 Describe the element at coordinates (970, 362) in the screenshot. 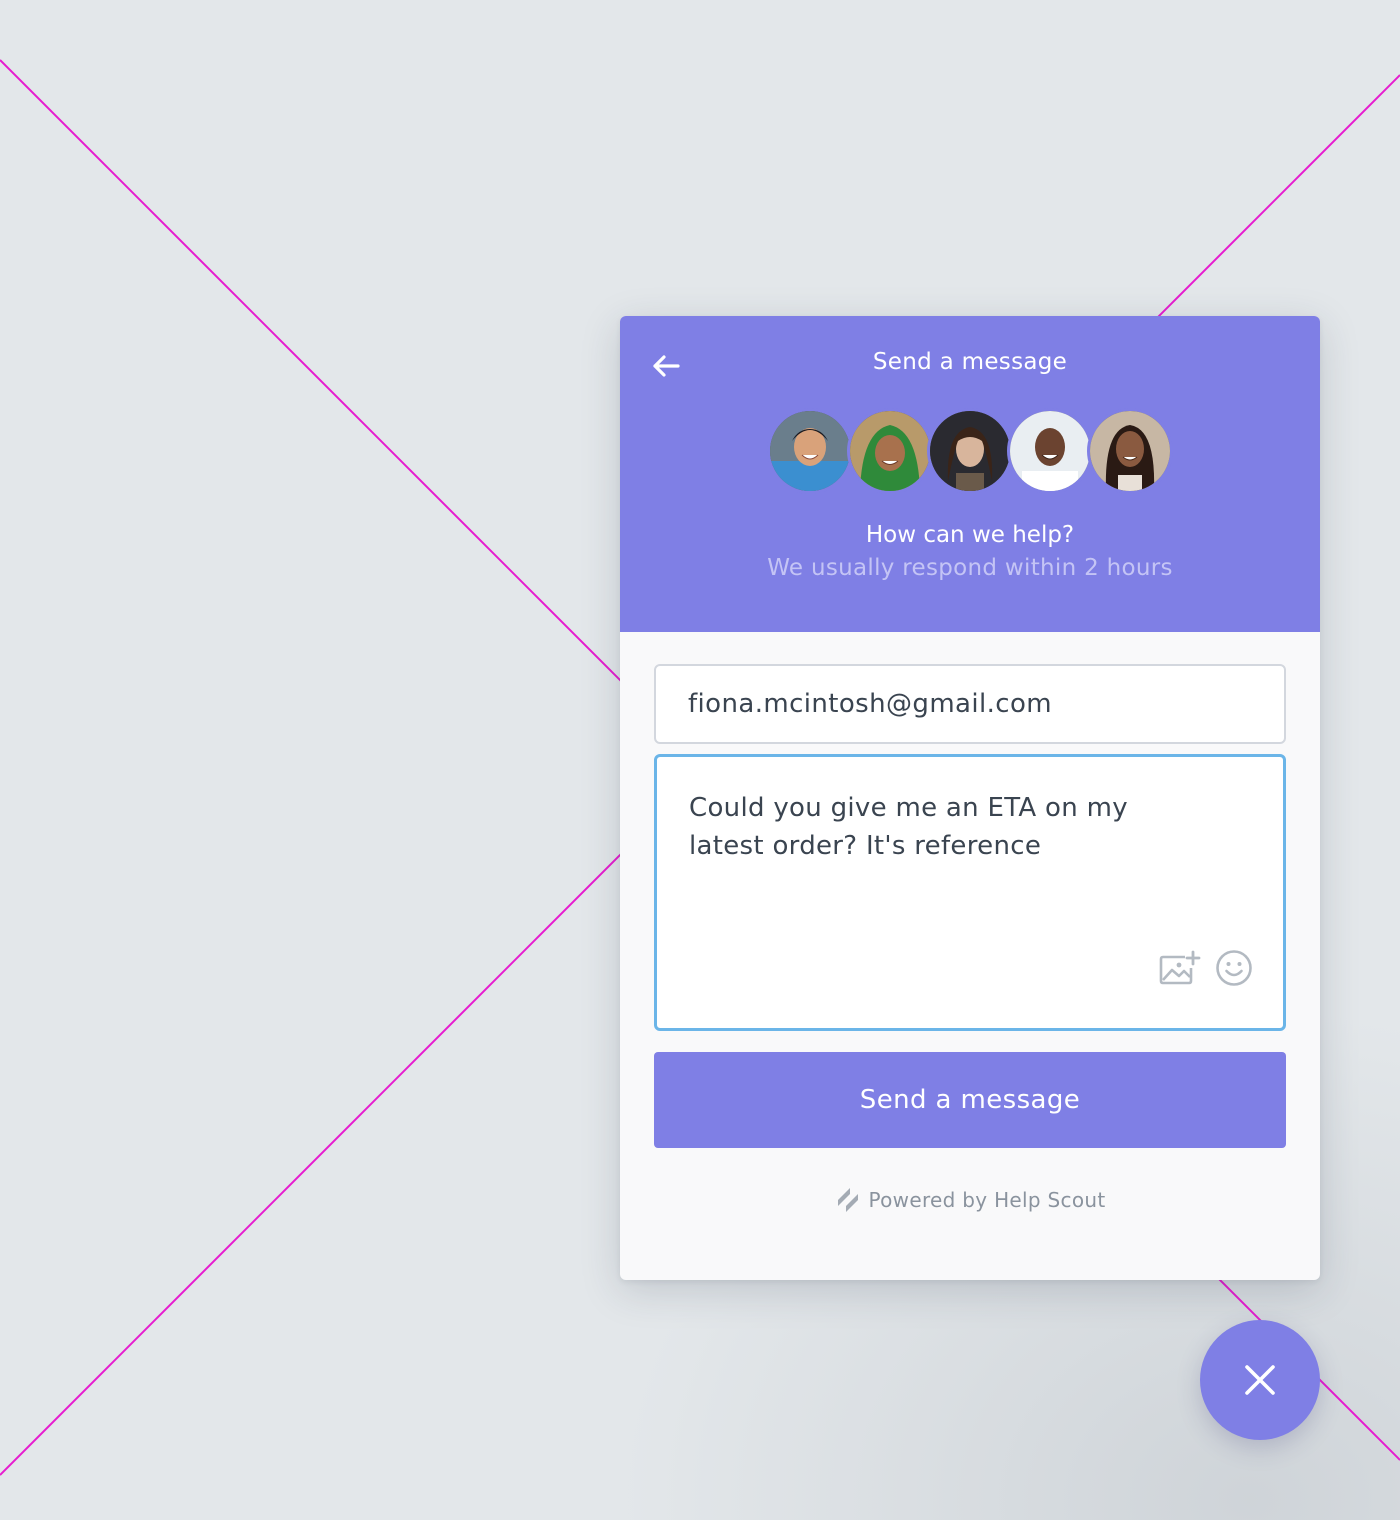

I see `header-title: Send a message` at that location.